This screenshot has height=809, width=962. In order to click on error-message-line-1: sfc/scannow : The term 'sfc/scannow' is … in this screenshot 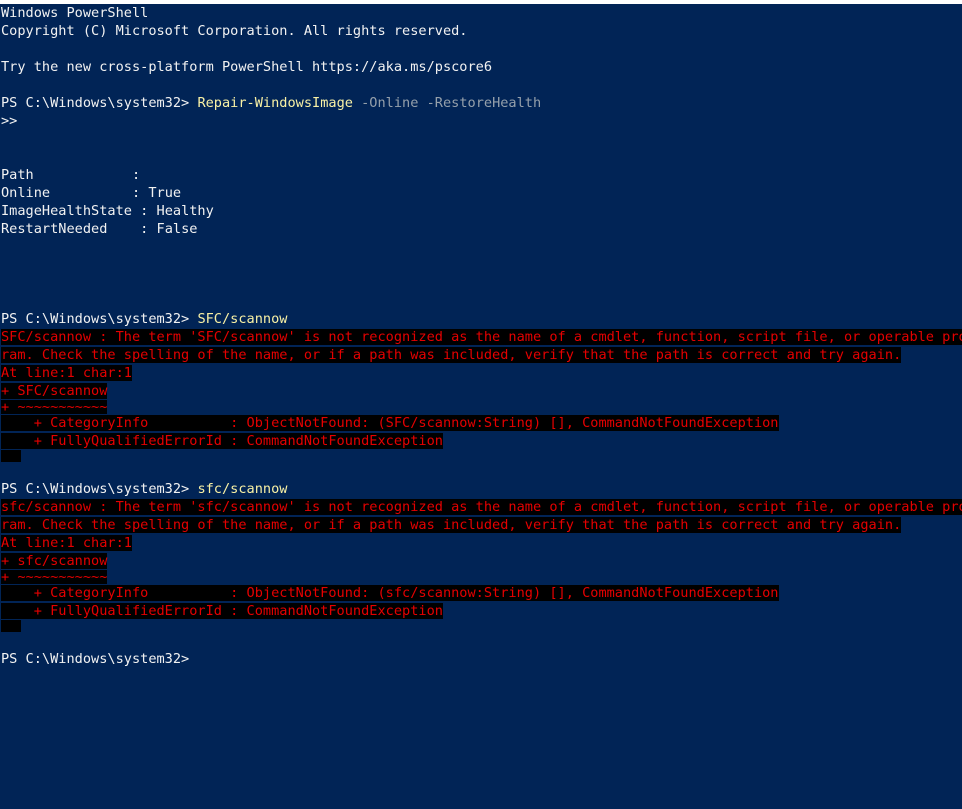, I will do `click(481, 507)`.